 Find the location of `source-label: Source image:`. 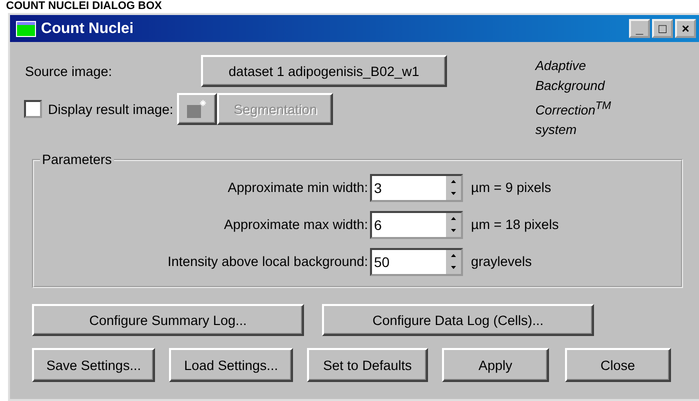

source-label: Source image: is located at coordinates (69, 71).